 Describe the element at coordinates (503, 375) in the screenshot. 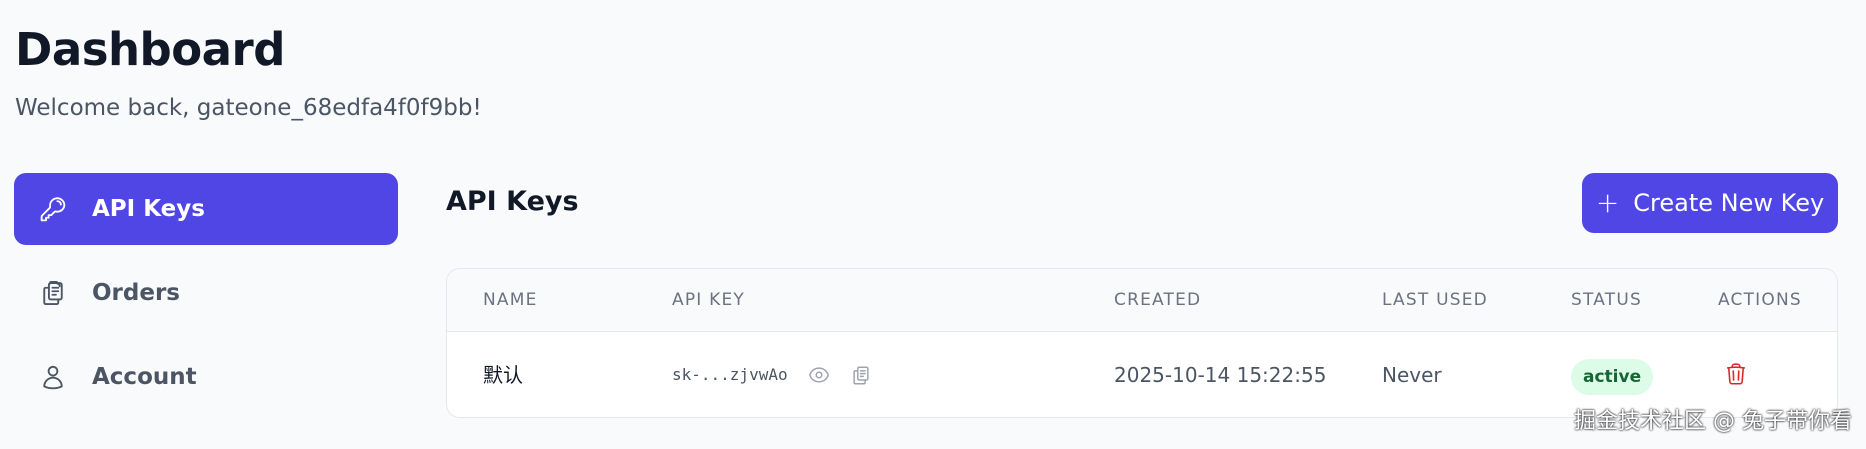

I see `key-name: 默认` at that location.